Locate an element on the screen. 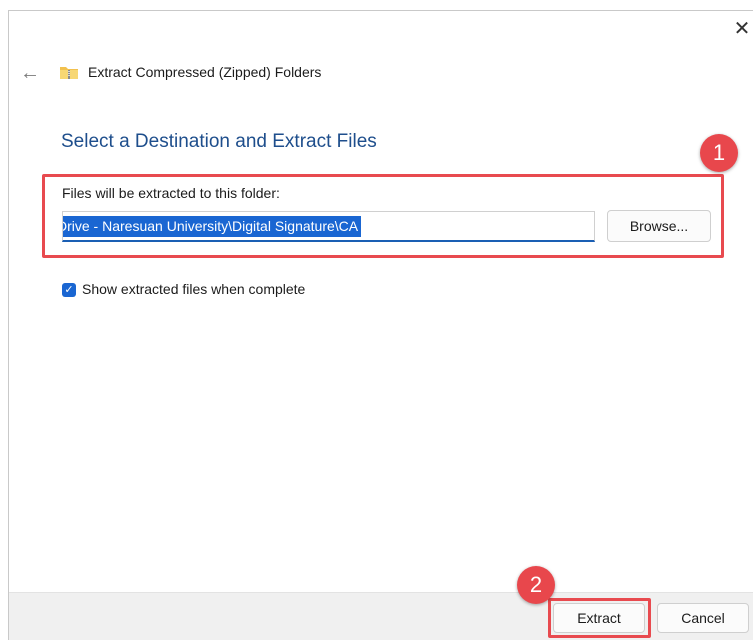 The height and width of the screenshot is (640, 753). annotation-highlight-extract is located at coordinates (599, 618).